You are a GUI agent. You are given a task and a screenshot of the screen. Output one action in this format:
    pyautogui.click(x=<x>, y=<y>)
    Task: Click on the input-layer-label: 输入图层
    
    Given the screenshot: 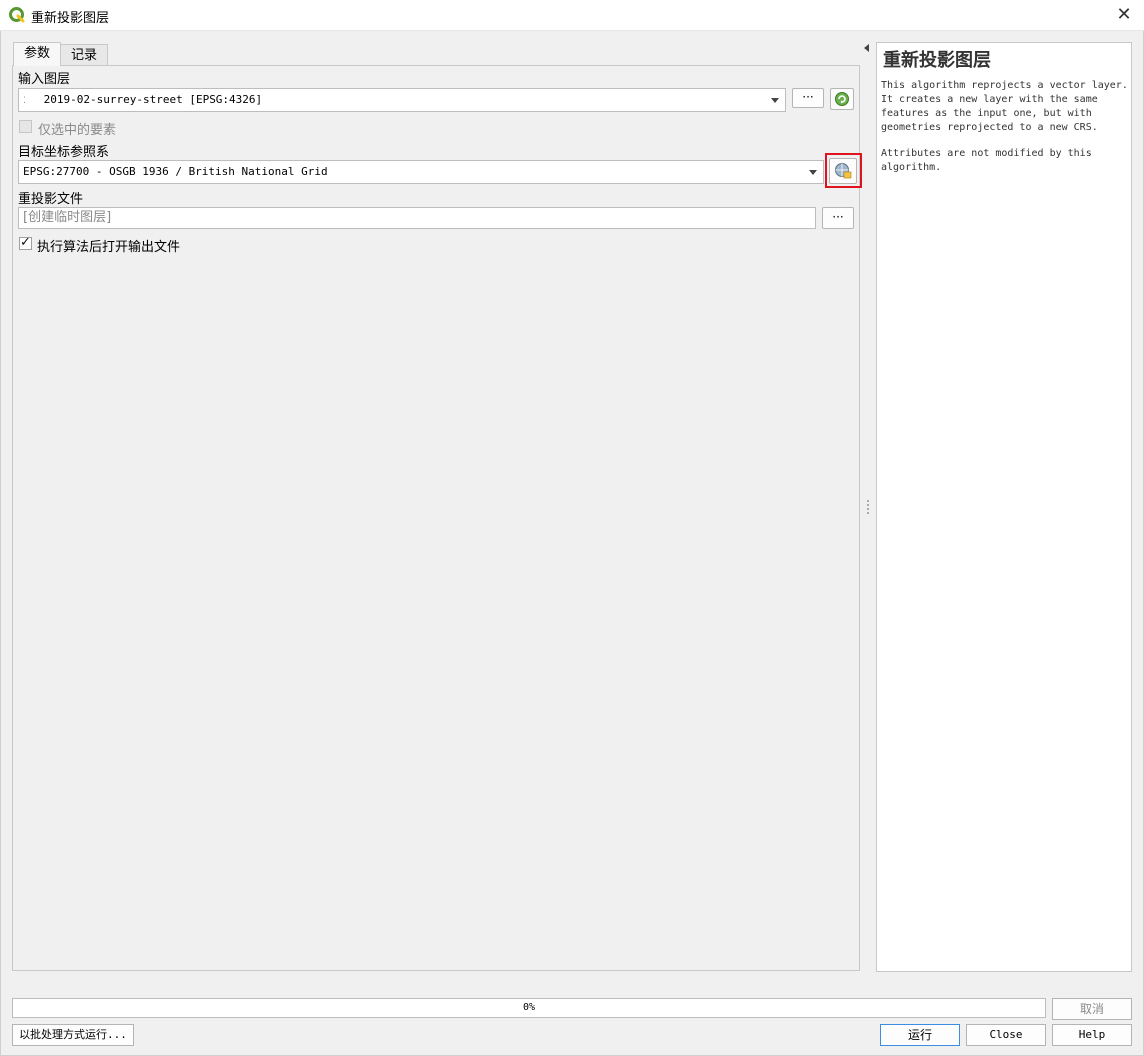 What is the action you would take?
    pyautogui.click(x=44, y=79)
    